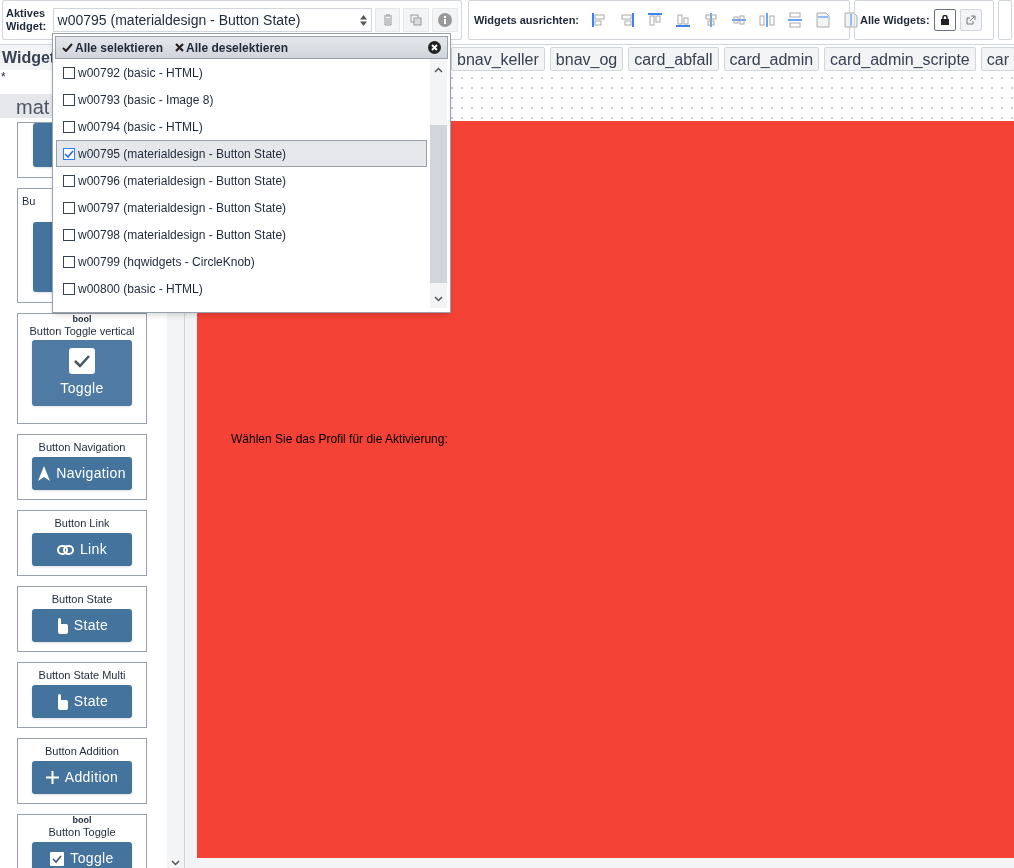 The height and width of the screenshot is (868, 1014). Describe the element at coordinates (241, 153) in the screenshot. I see `widget-list-item: w00795 (materialdesign - Button State)` at that location.